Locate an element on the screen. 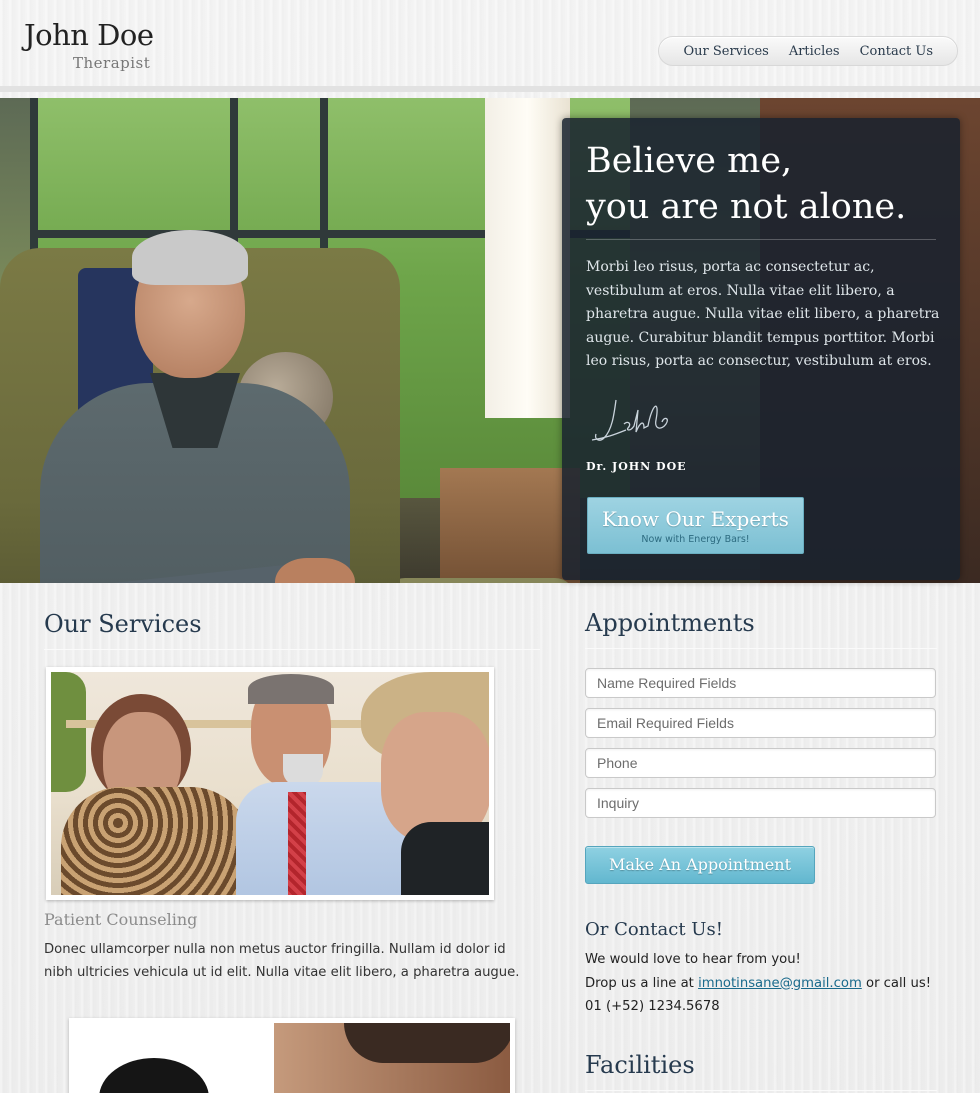 The image size is (980, 1093). hero-portrait is located at coordinates (202, 405).